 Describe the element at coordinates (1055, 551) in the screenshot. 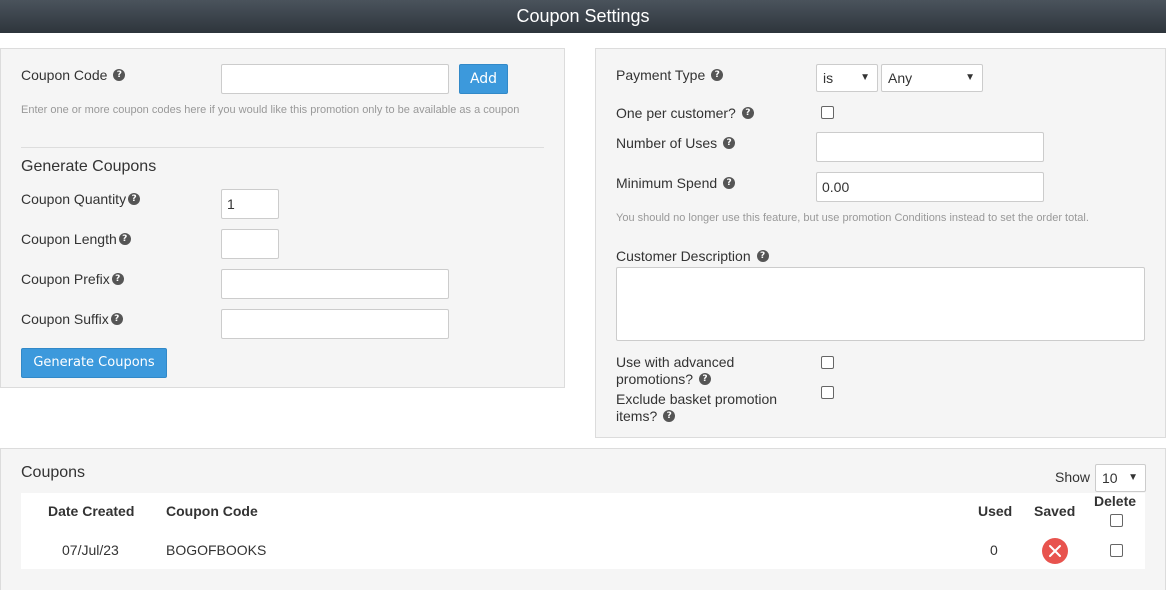

I see `x-circle-icon` at that location.